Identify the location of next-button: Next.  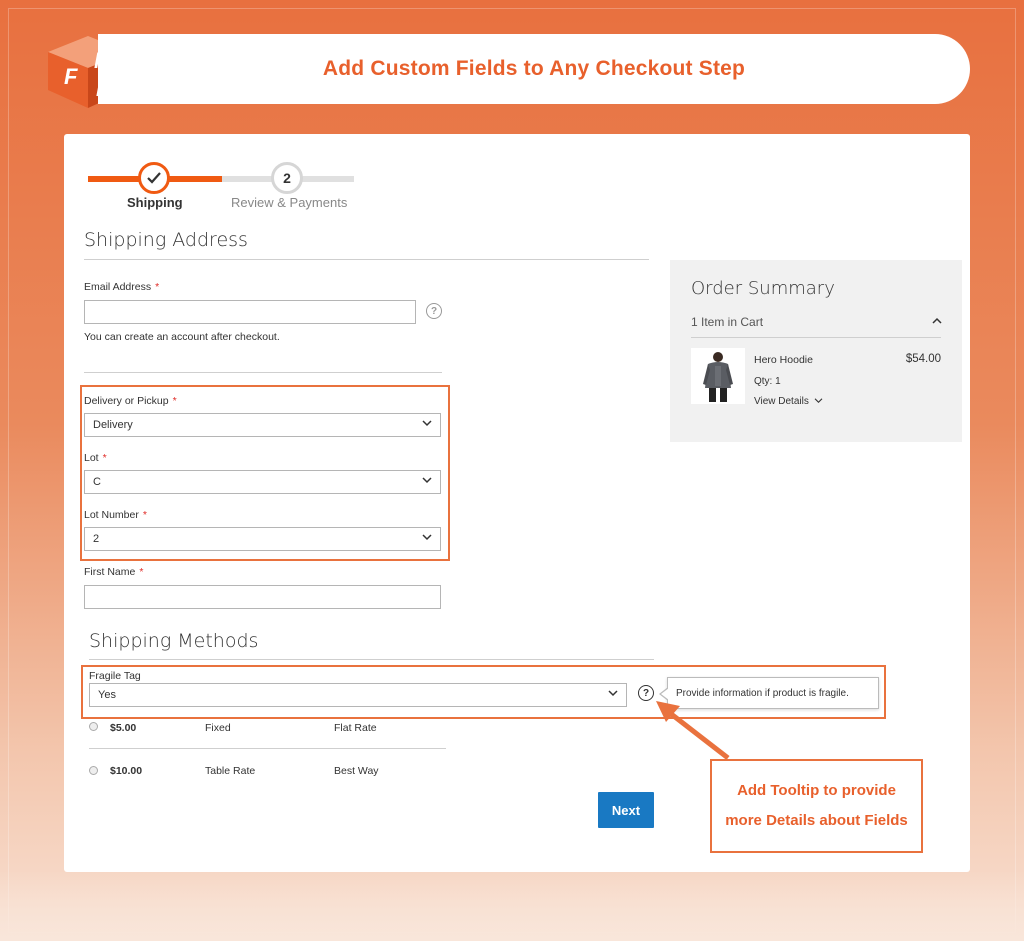
(626, 810).